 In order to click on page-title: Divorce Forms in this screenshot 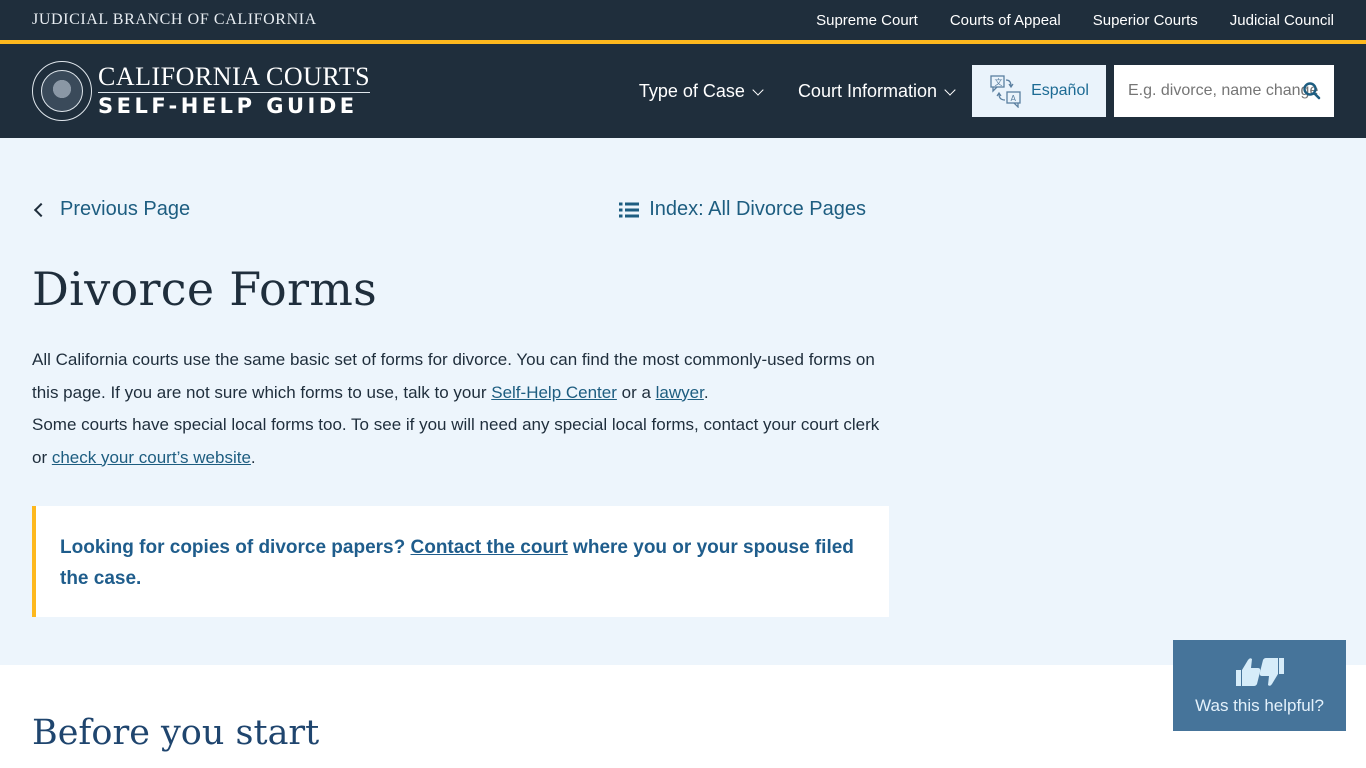, I will do `click(205, 289)`.